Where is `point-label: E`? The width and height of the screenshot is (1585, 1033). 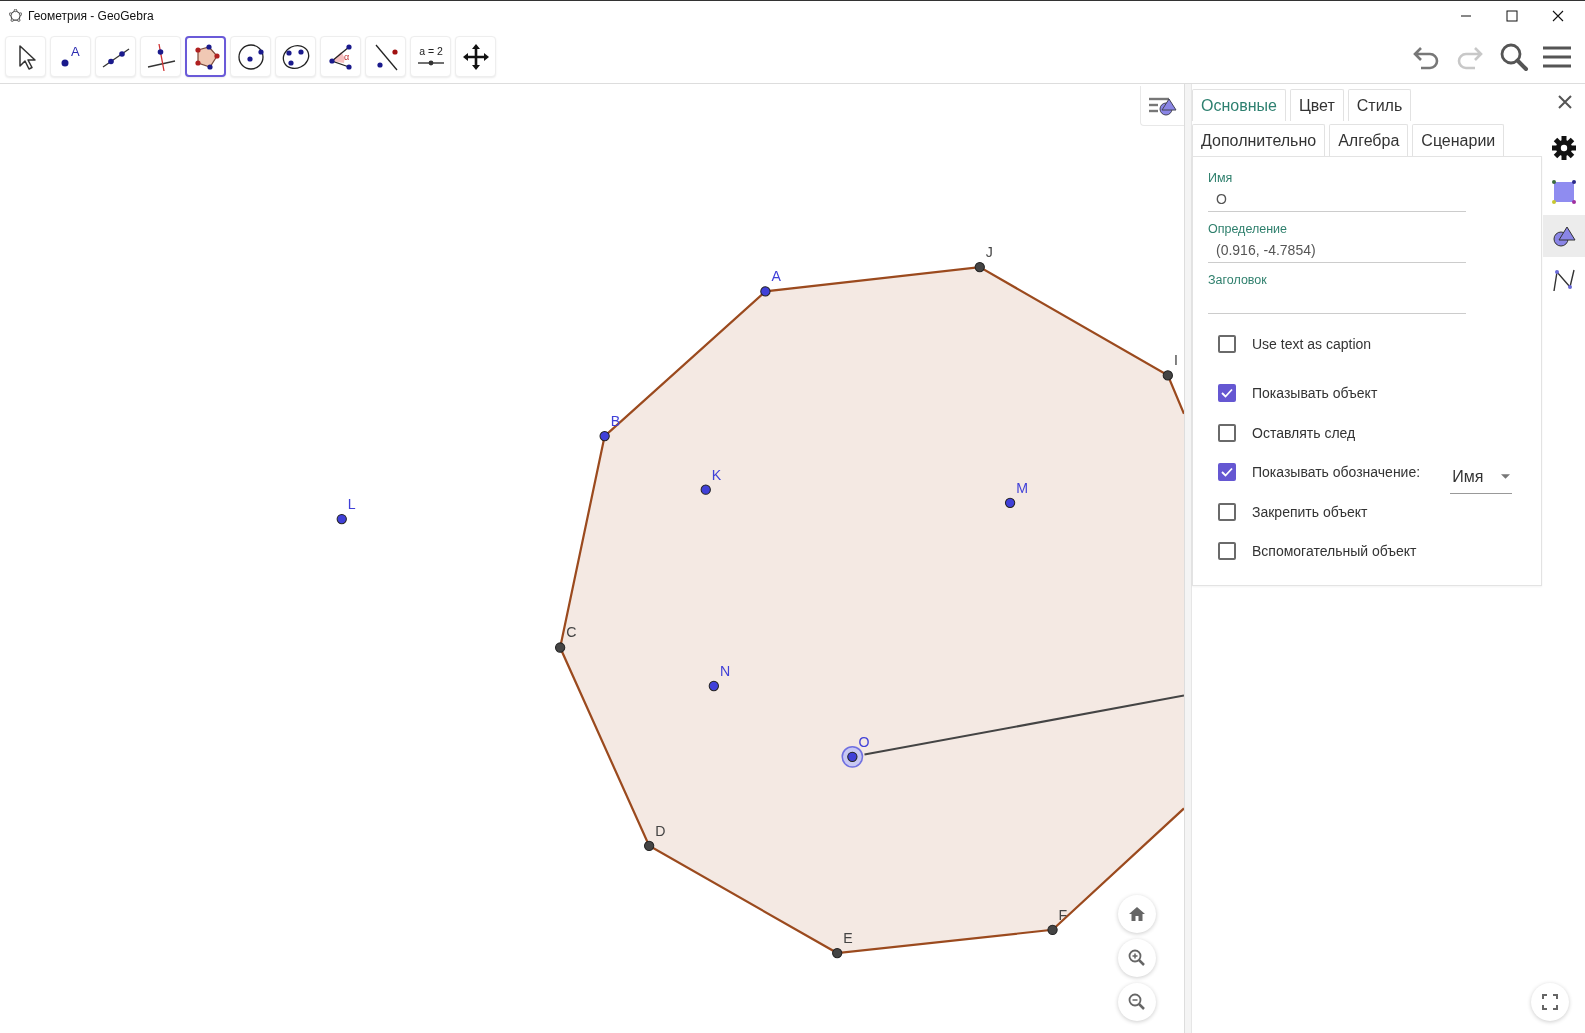 point-label: E is located at coordinates (848, 937).